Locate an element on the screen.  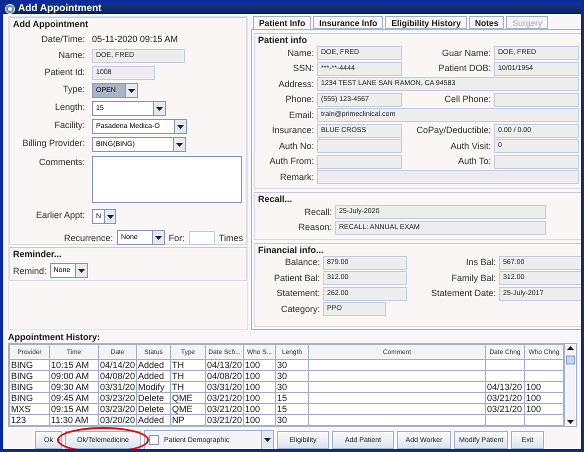
table-cell: 123 is located at coordinates (18, 420).